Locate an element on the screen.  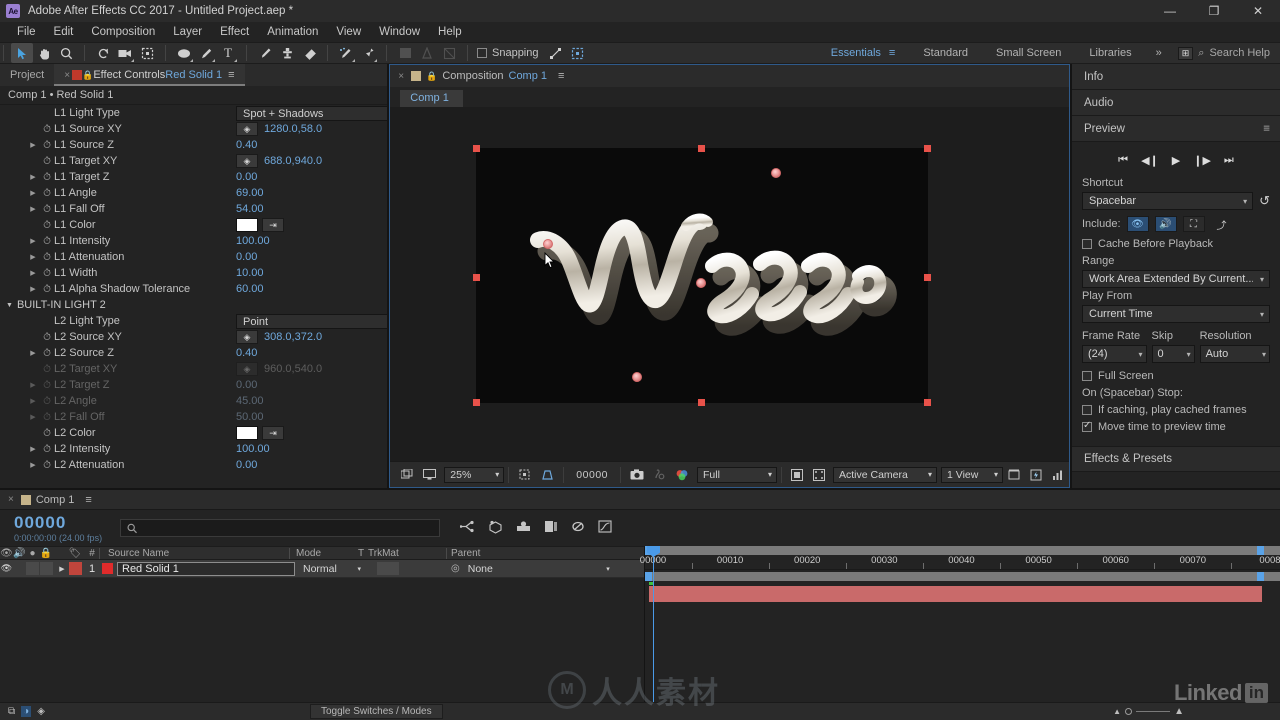
panel-info: Info is located at coordinates (1176, 77).